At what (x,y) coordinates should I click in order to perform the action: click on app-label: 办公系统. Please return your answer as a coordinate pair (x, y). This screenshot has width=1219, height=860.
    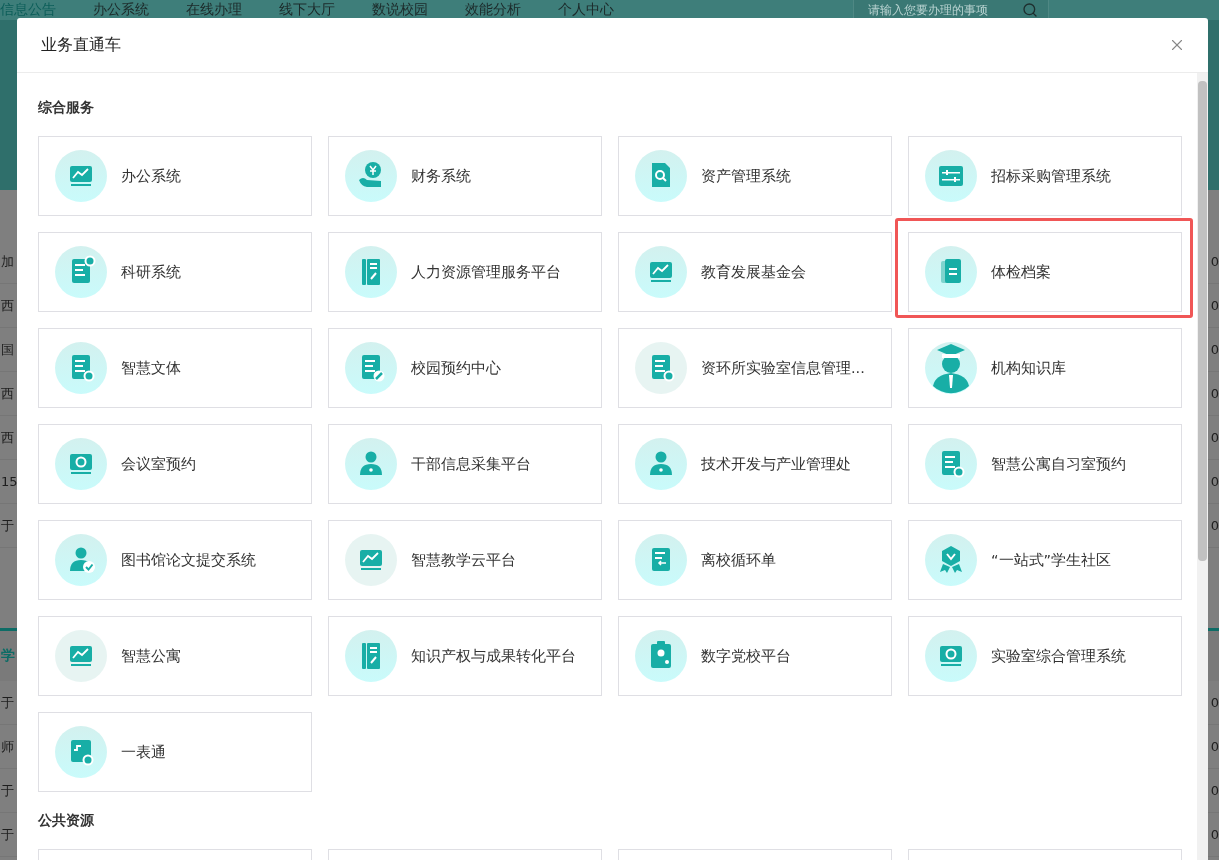
    Looking at the image, I should click on (151, 176).